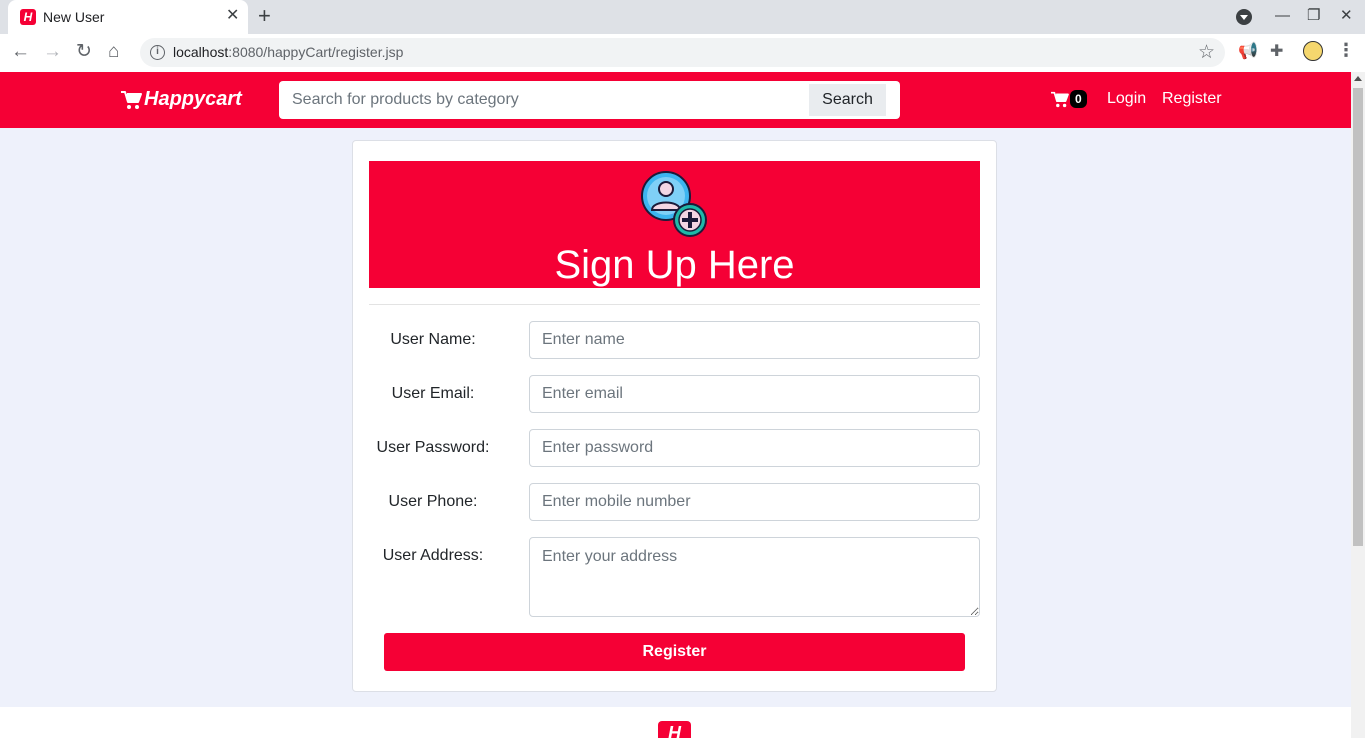 This screenshot has height=738, width=1365. I want to click on register-link: Register, so click(1192, 99).